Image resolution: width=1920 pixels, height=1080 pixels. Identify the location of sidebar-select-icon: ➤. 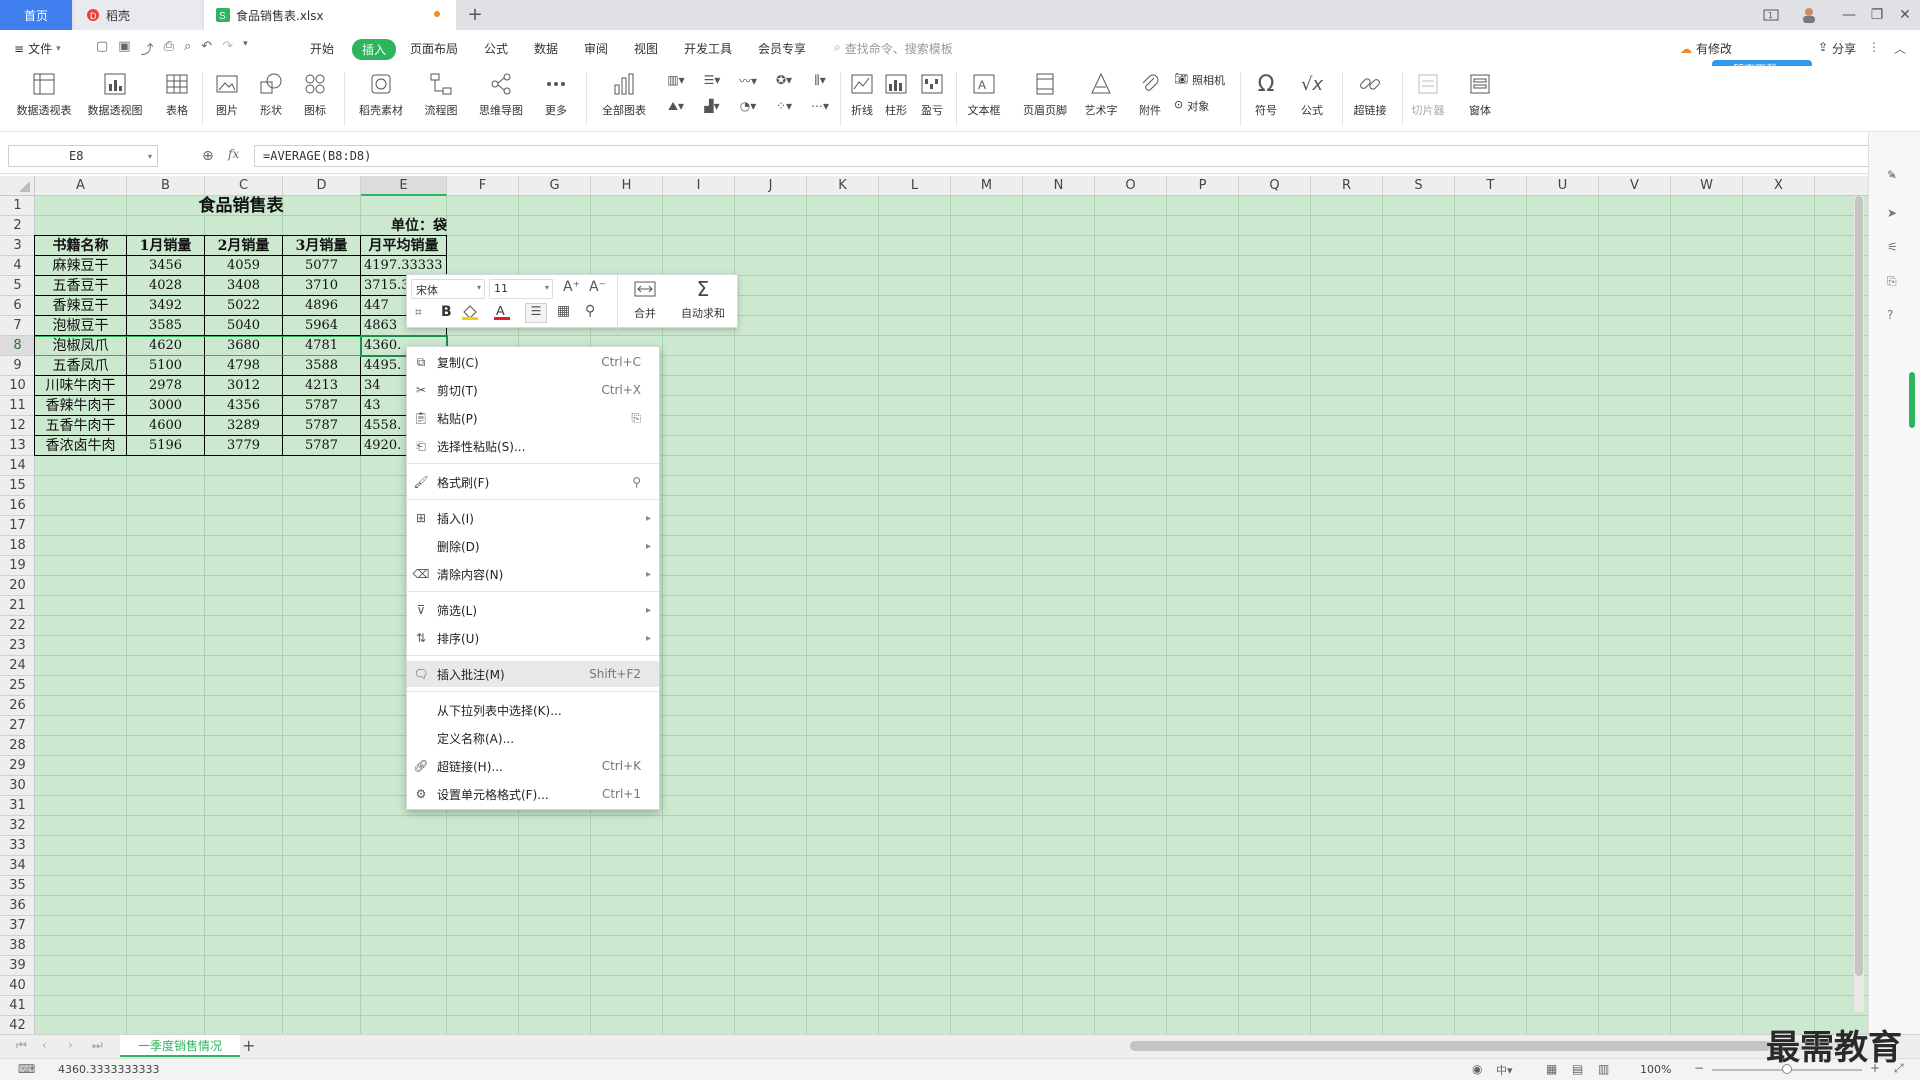
(1892, 213).